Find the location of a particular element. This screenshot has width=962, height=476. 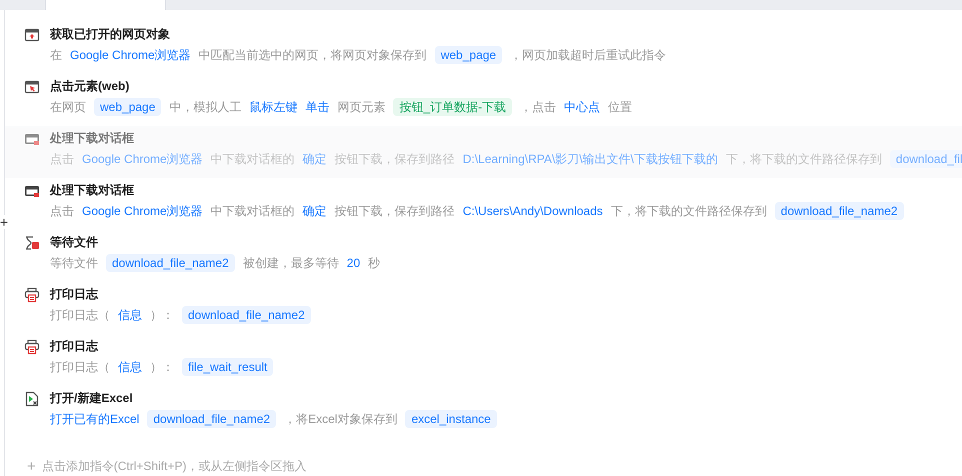

add-command-hint: 点击添加指令(Ctrl+Shift+P)，或从左侧指令区拖入 is located at coordinates (174, 466).